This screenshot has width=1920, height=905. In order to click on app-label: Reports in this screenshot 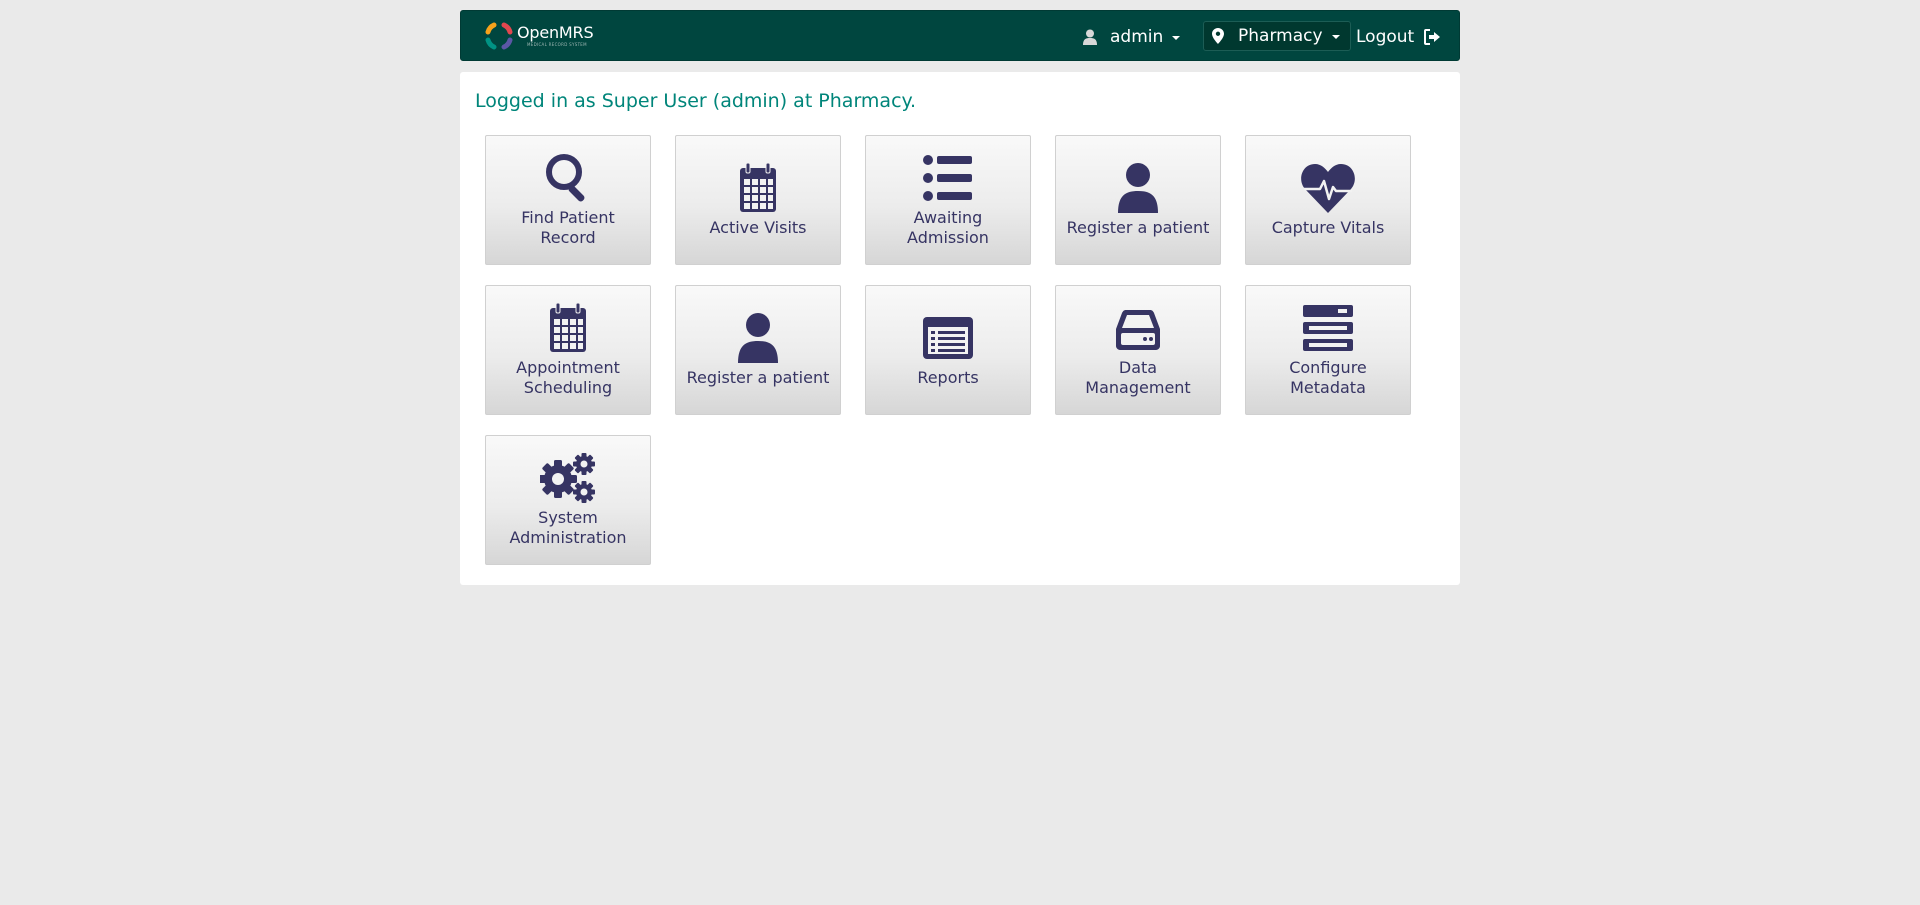, I will do `click(948, 377)`.